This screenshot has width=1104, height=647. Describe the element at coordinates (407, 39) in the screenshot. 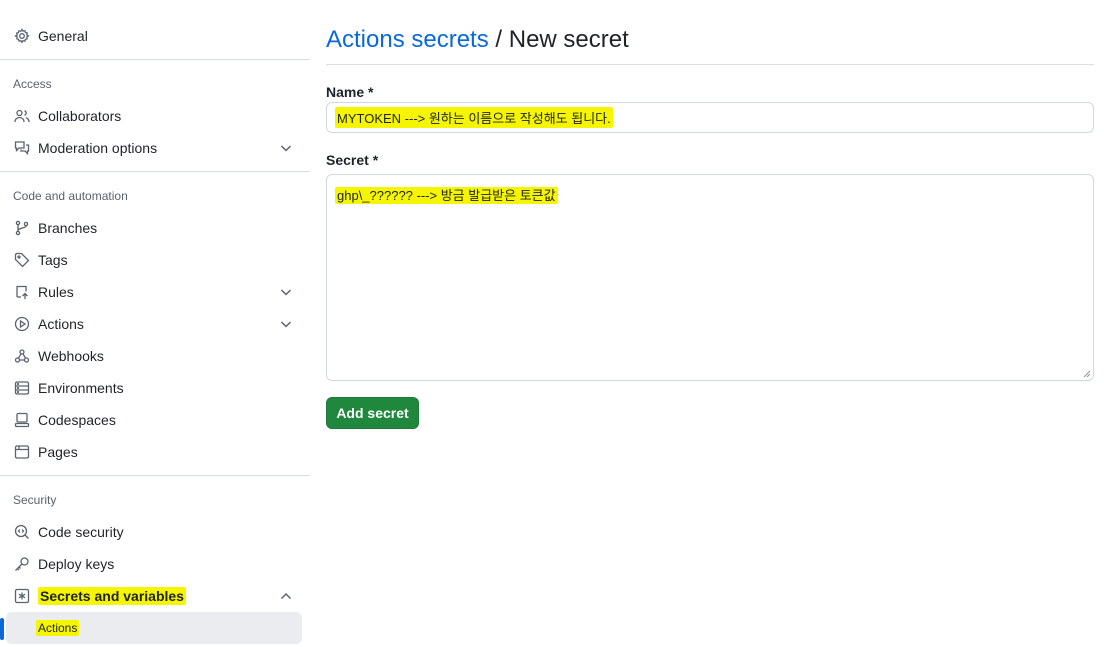

I see `breadcrumb-actions-secrets-link: Actions secrets` at that location.